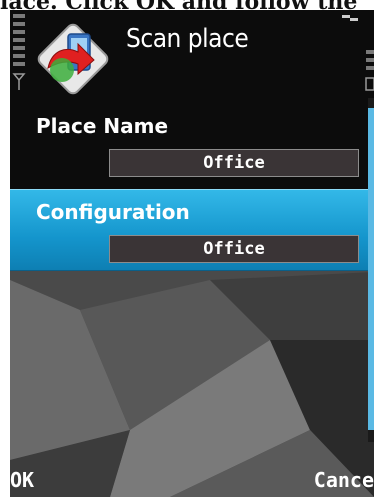  I want to click on signal-strength-icon, so click(19, 52).